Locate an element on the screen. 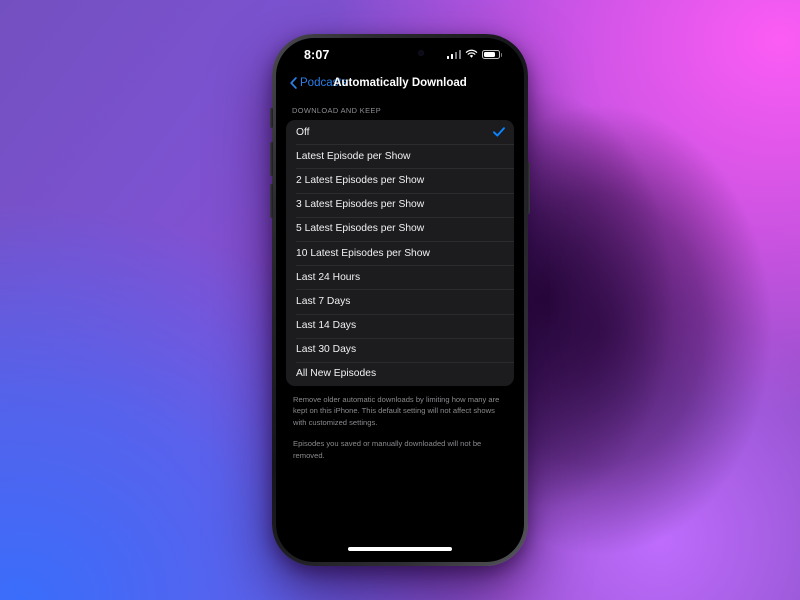 The height and width of the screenshot is (600, 800). option-label: All New Episodes is located at coordinates (336, 374).